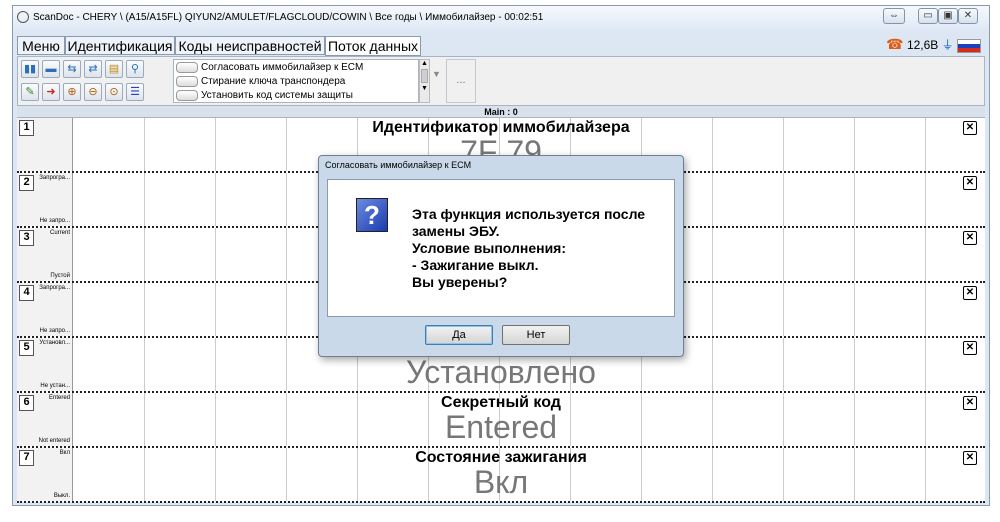 Image resolution: width=1000 pixels, height=522 pixels. I want to click on save-icon: ▬, so click(51, 69).